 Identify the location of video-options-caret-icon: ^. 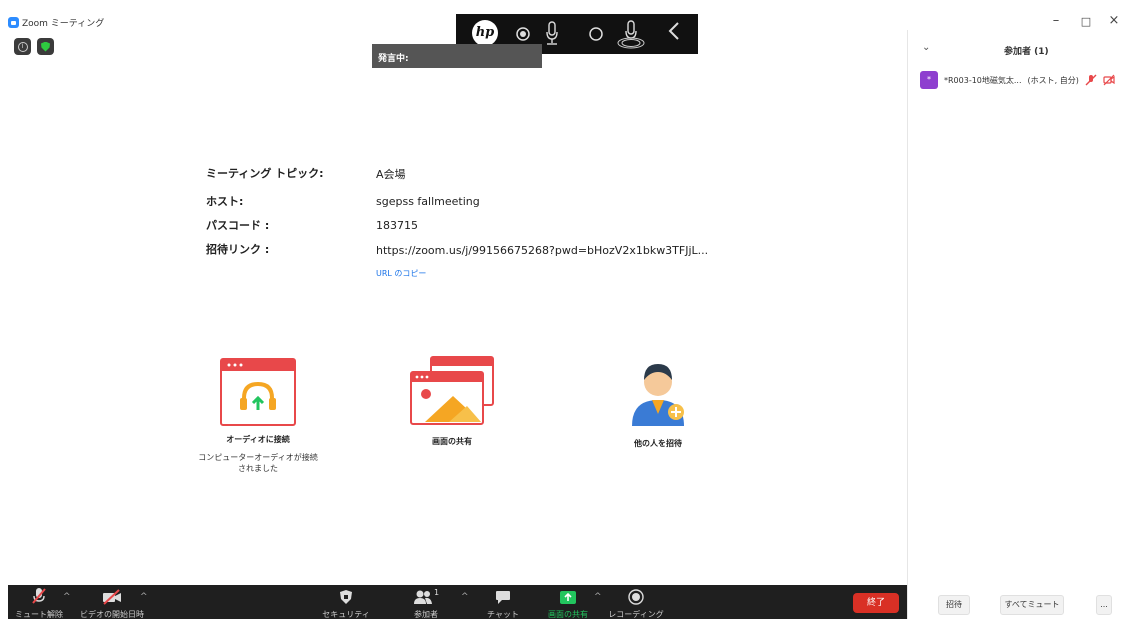
(144, 597).